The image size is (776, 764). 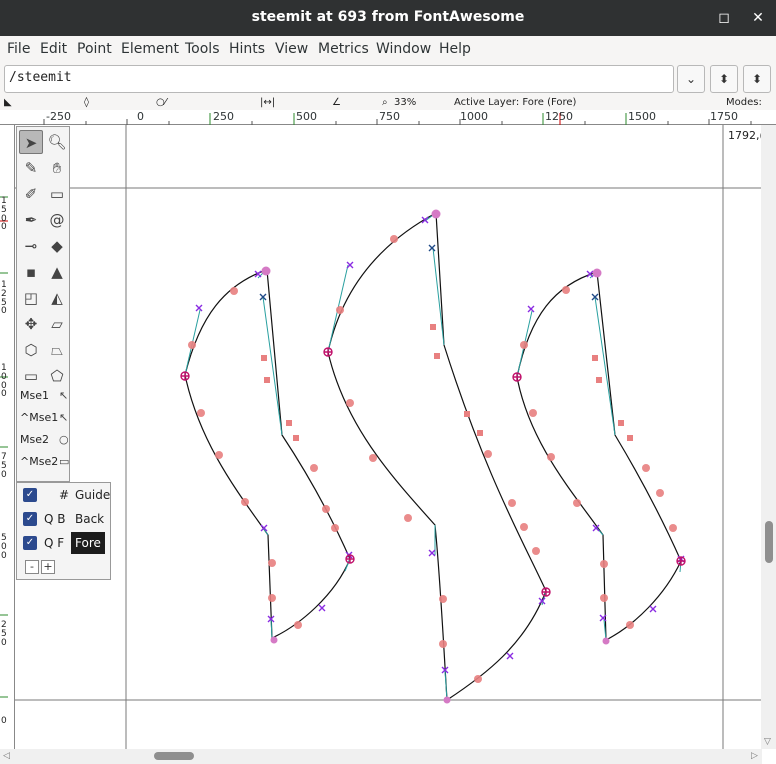 What do you see at coordinates (724, 116) in the screenshot?
I see `ruler-tick: 1750` at bounding box center [724, 116].